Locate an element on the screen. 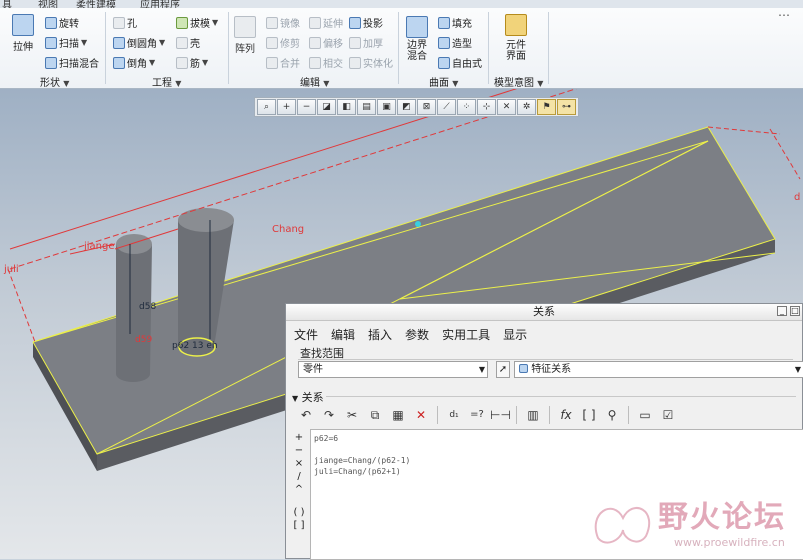  thicken-button: 加厚 is located at coordinates (366, 42).